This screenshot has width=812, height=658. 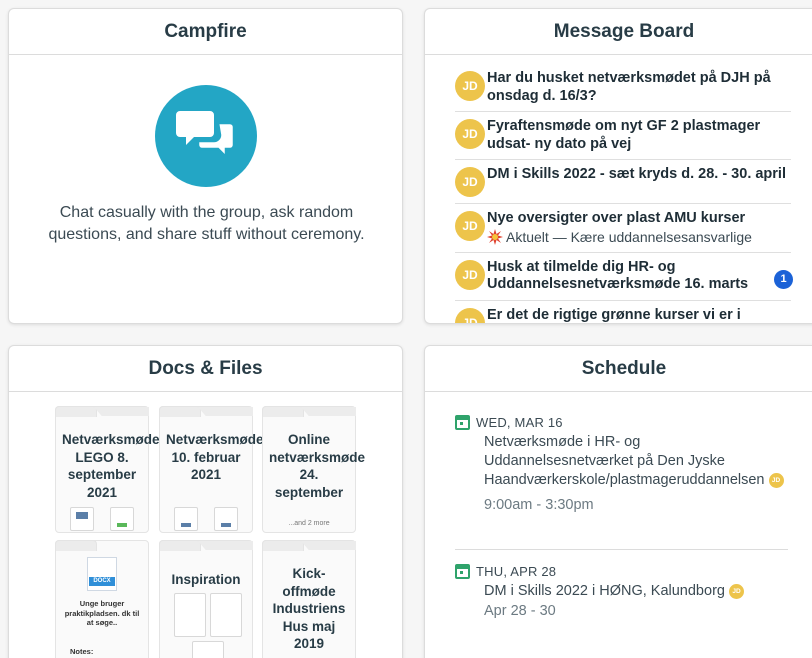 I want to click on campfire-title: Campfire, so click(x=205, y=32).